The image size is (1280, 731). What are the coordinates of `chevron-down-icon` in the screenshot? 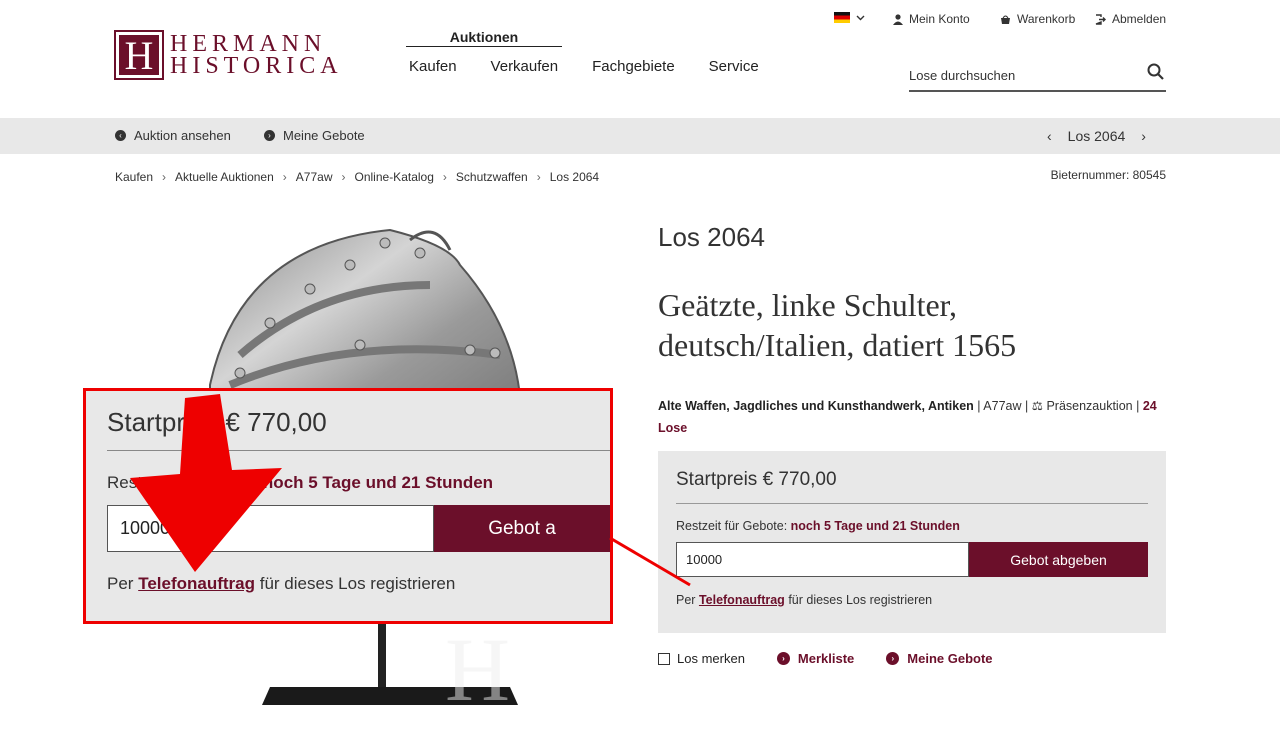 It's located at (860, 17).